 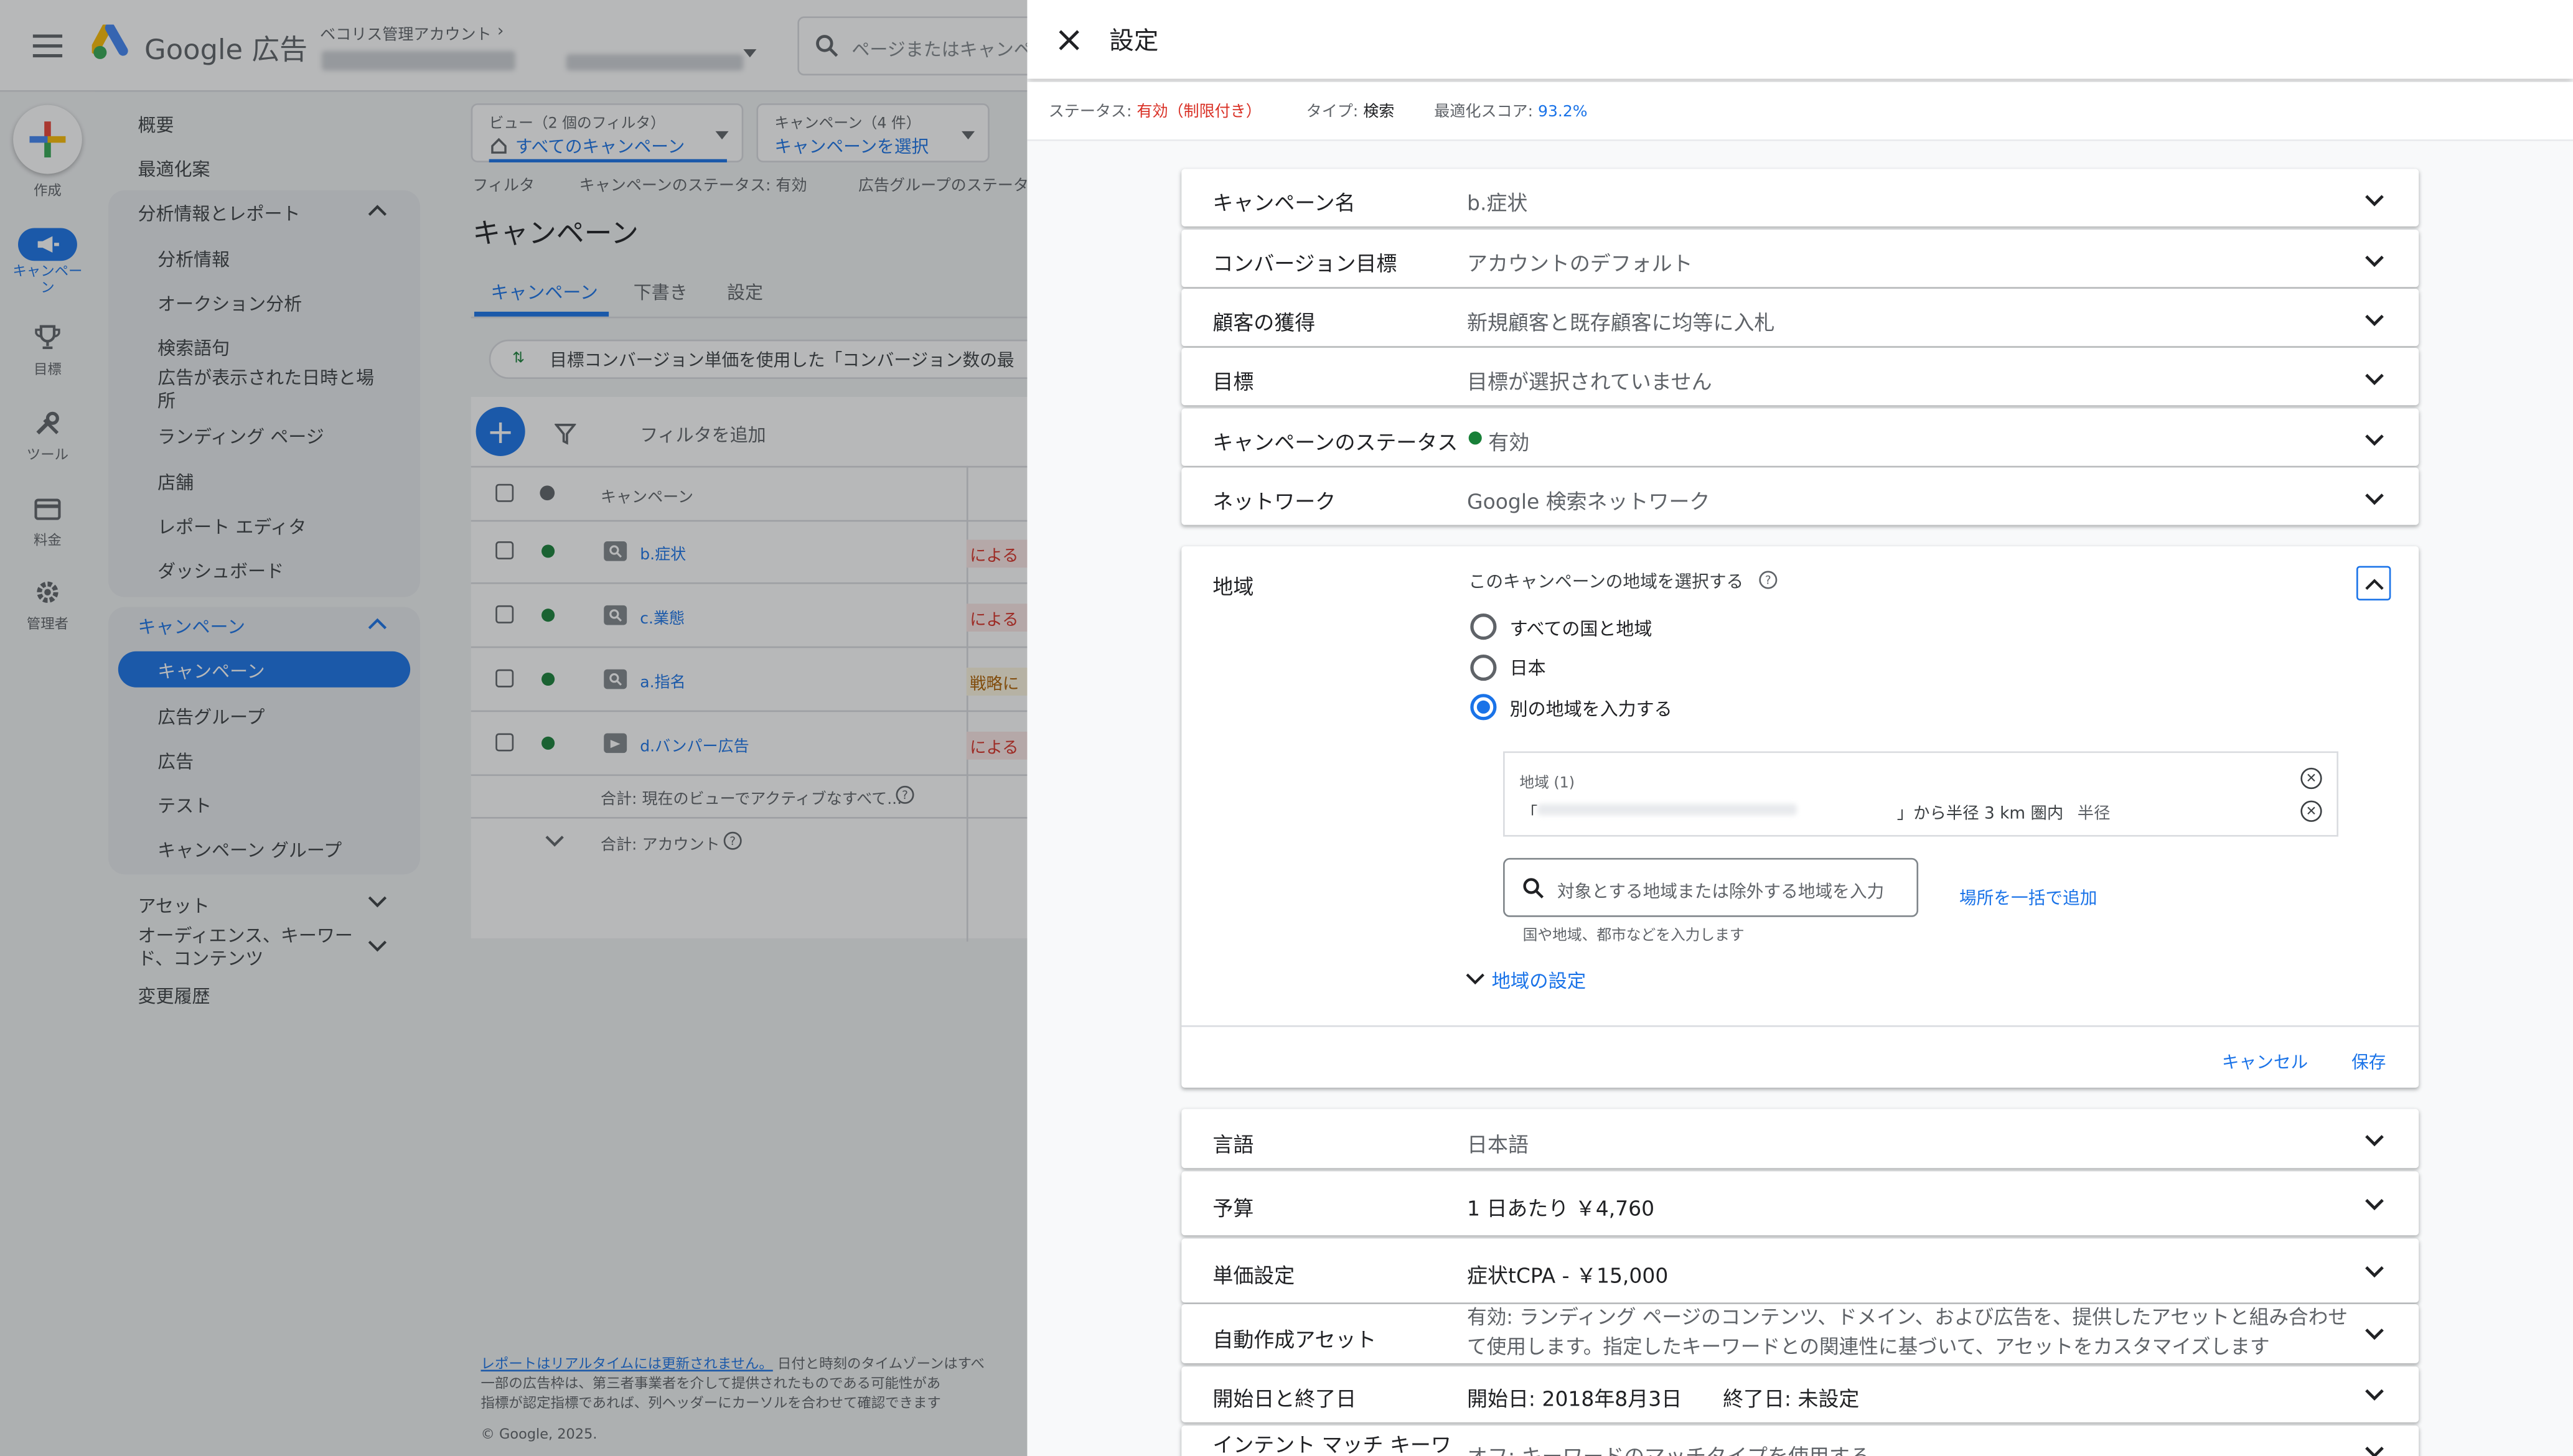 I want to click on setting-value: オフ: キーワードのマッチタイプを使用する, so click(x=1668, y=1450).